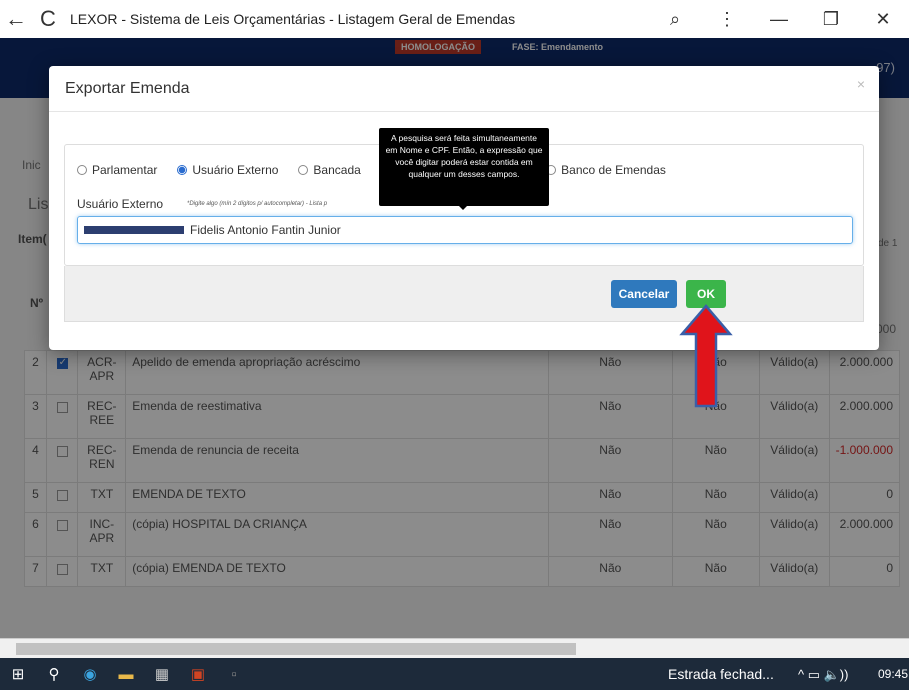 The height and width of the screenshot is (690, 909). What do you see at coordinates (613, 170) in the screenshot?
I see `radio-label: Banco de Emendas` at bounding box center [613, 170].